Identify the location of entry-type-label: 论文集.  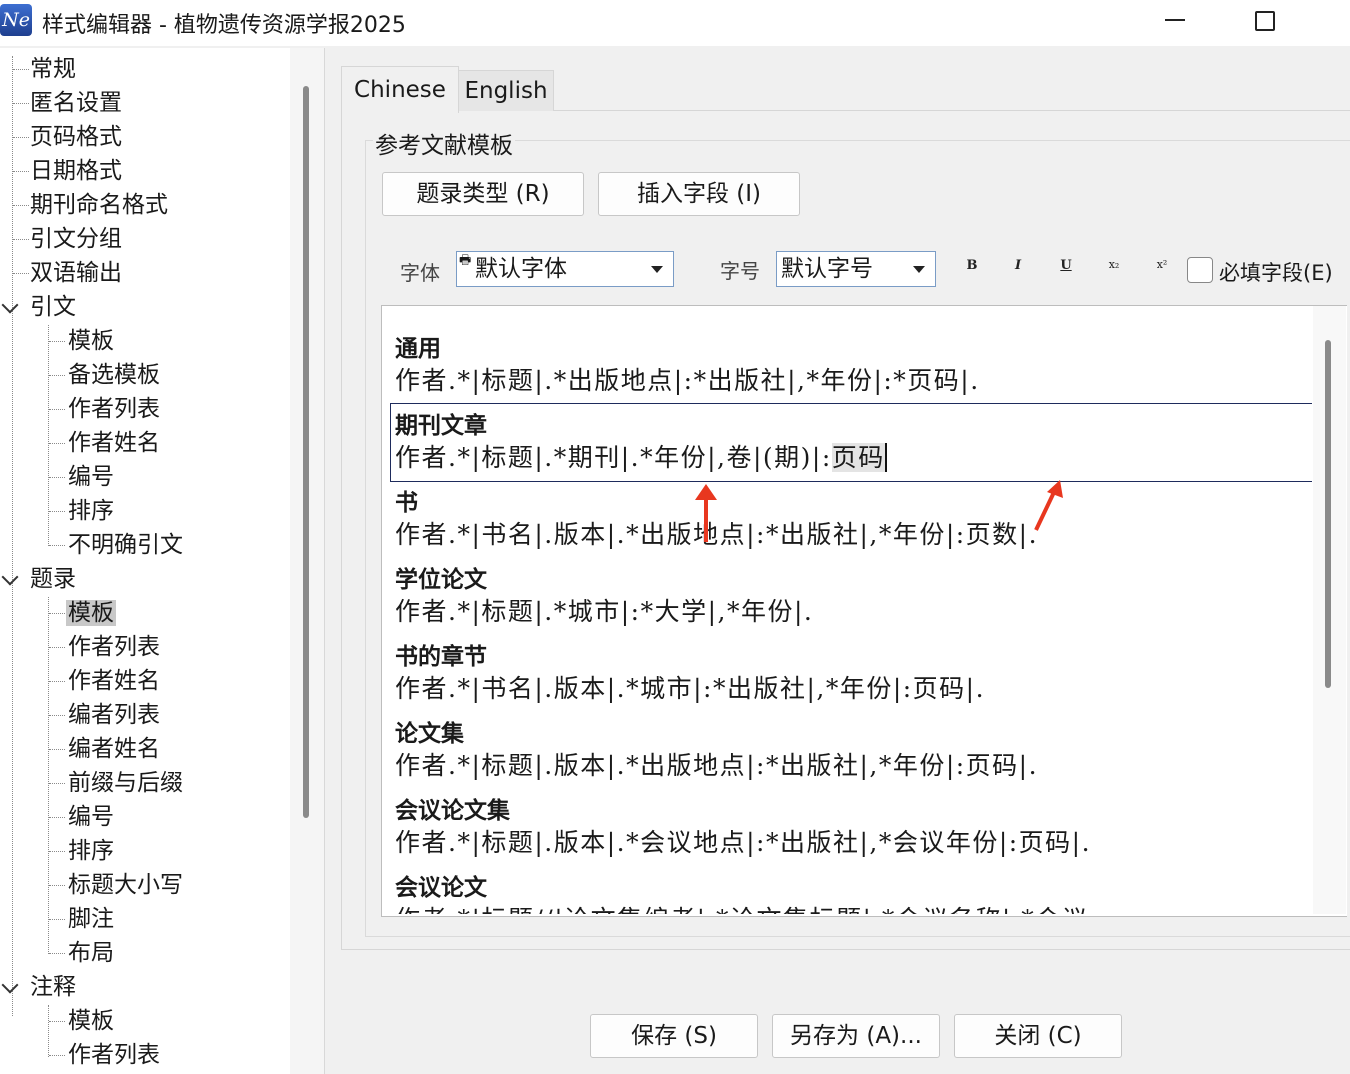
(429, 733).